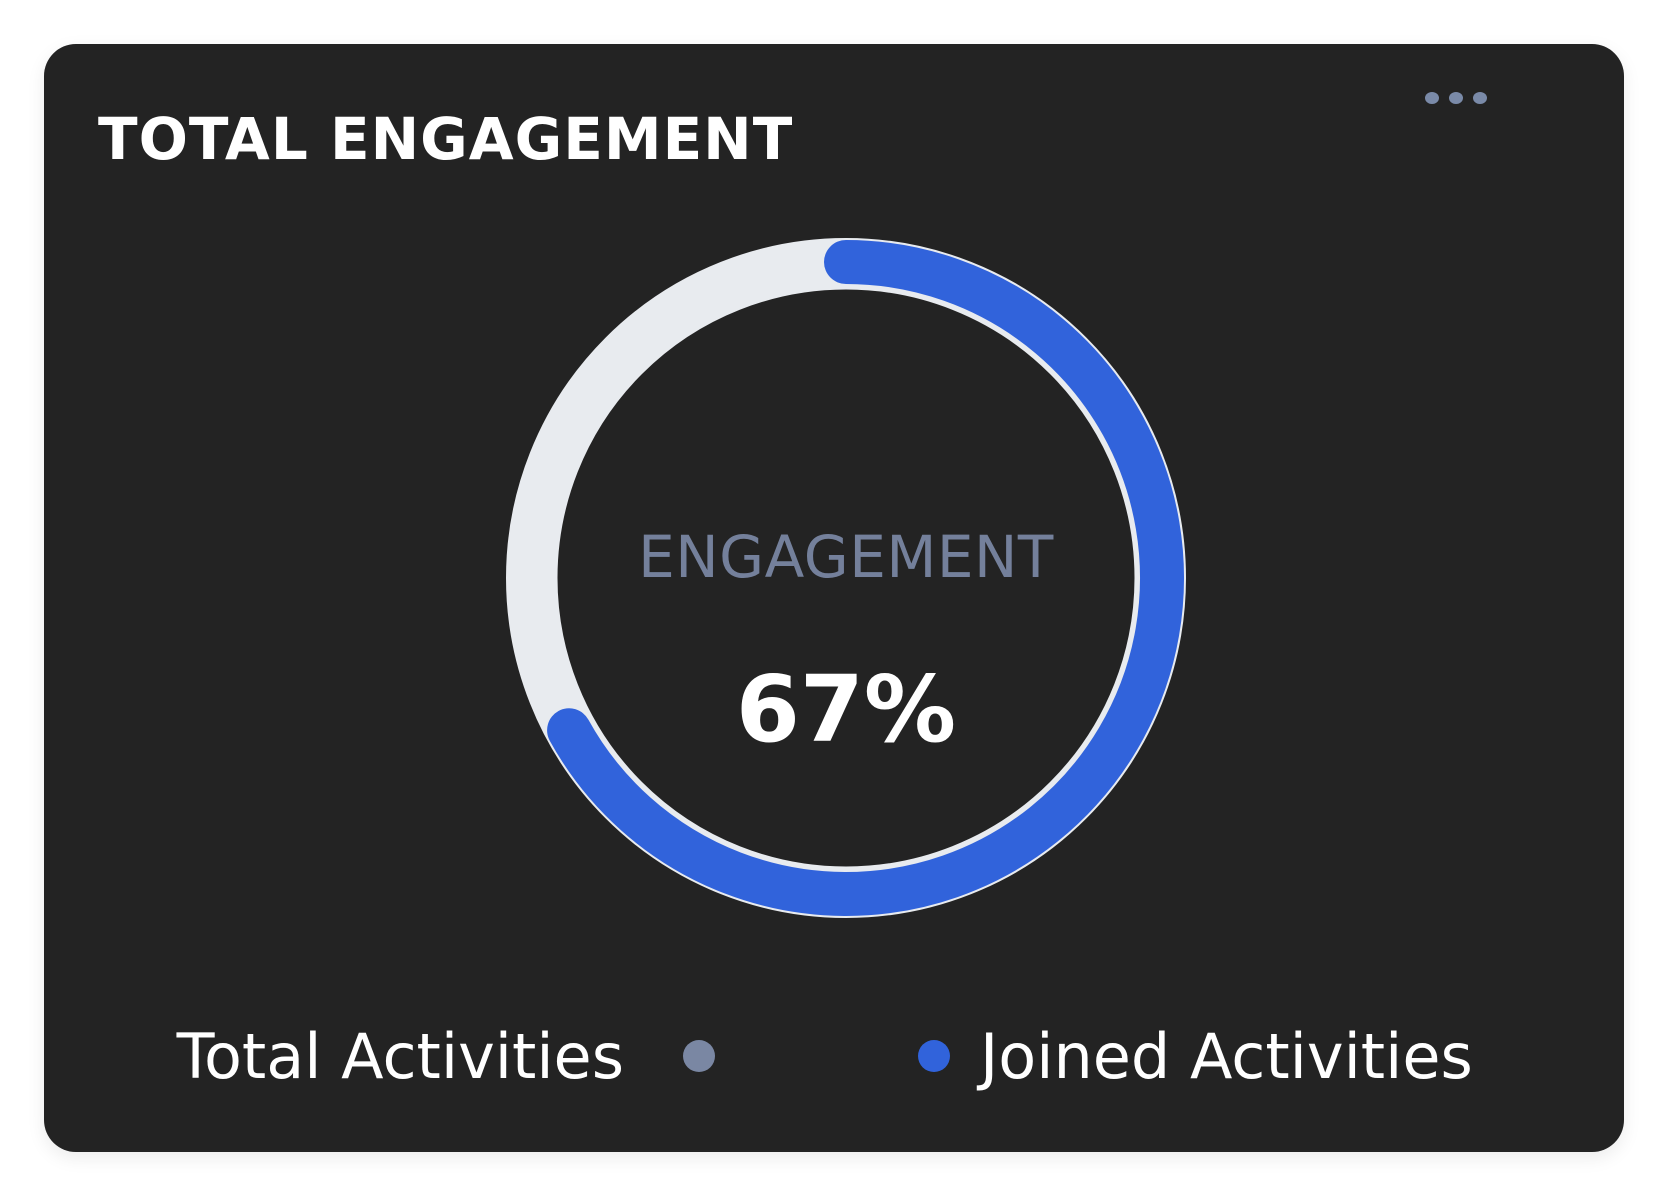  Describe the element at coordinates (400, 1056) in the screenshot. I see `legend-total-activities-label: Total Activities` at that location.